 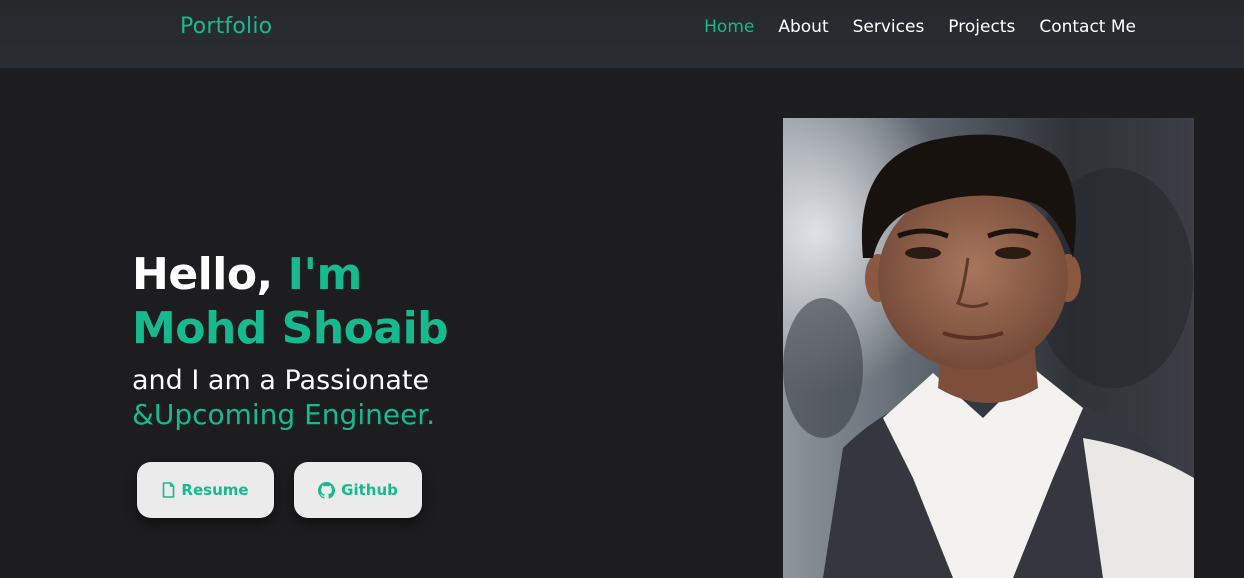 I want to click on github-button: Github, so click(x=358, y=490).